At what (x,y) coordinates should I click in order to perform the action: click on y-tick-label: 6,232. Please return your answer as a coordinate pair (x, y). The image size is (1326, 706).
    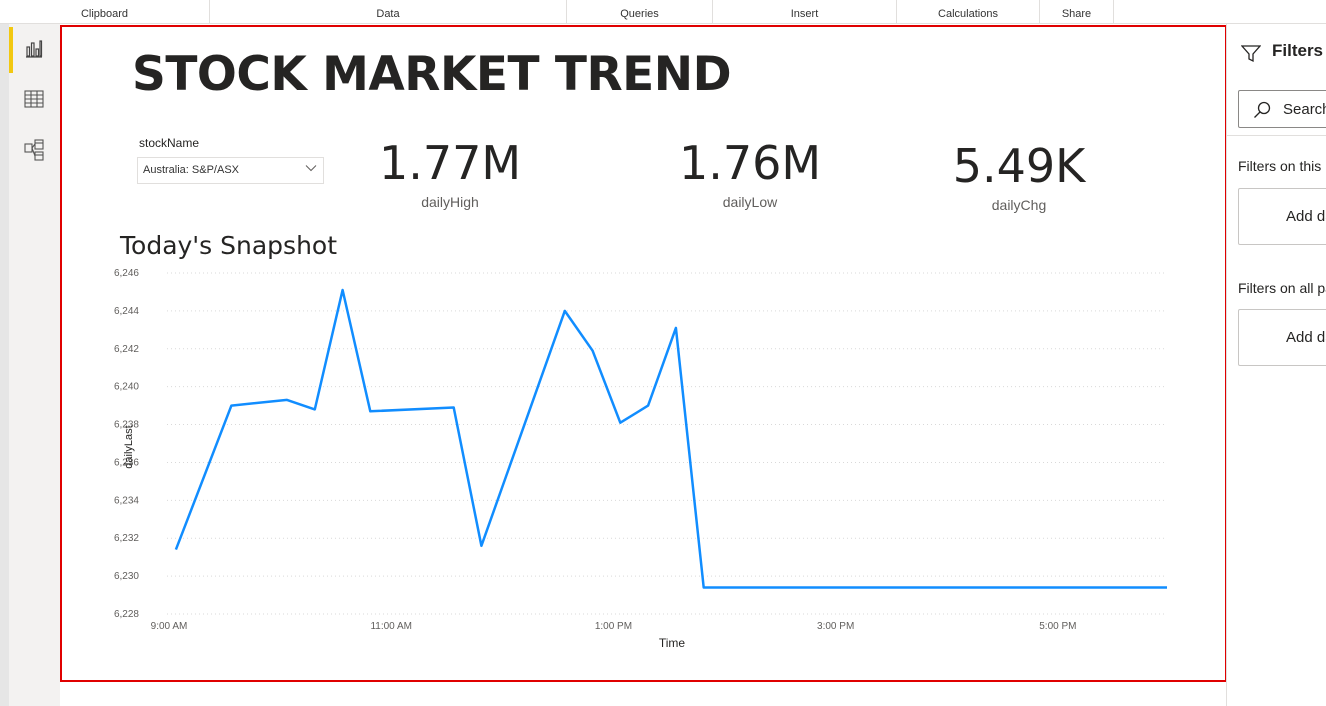
    Looking at the image, I should click on (126, 538).